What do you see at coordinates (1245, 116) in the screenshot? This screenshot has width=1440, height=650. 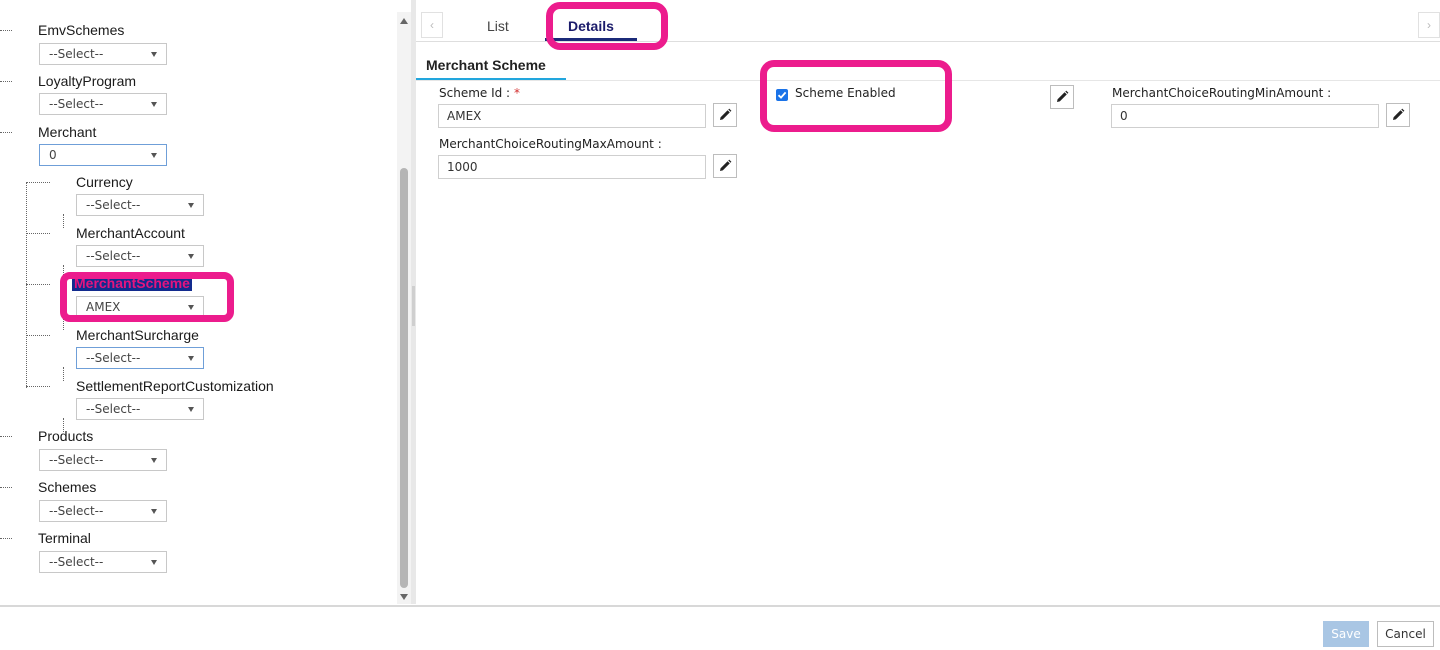 I see `min-amount-input: 0` at bounding box center [1245, 116].